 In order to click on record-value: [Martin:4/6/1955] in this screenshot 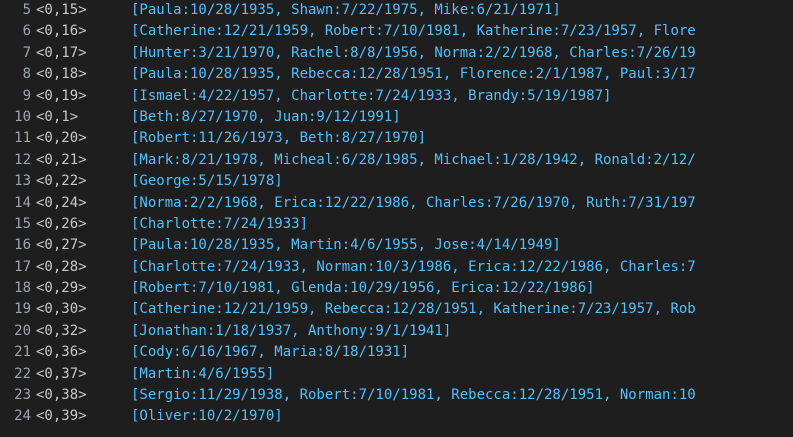, I will do `click(203, 373)`.